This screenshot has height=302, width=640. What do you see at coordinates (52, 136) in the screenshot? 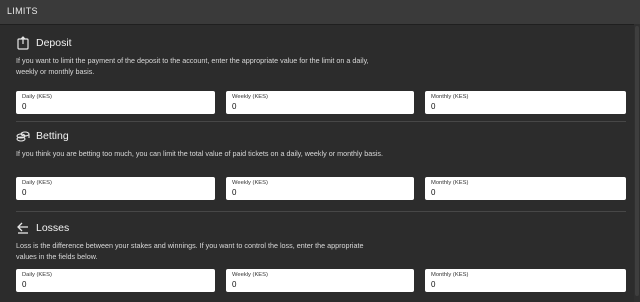
I see `betting-title: Betting` at bounding box center [52, 136].